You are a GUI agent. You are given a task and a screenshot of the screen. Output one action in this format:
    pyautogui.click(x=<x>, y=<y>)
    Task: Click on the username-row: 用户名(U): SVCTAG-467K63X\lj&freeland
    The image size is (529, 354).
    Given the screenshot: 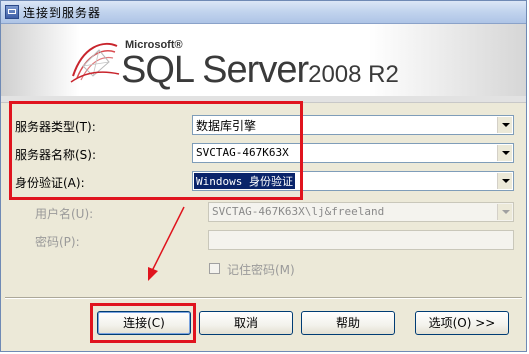 What is the action you would take?
    pyautogui.click(x=263, y=212)
    